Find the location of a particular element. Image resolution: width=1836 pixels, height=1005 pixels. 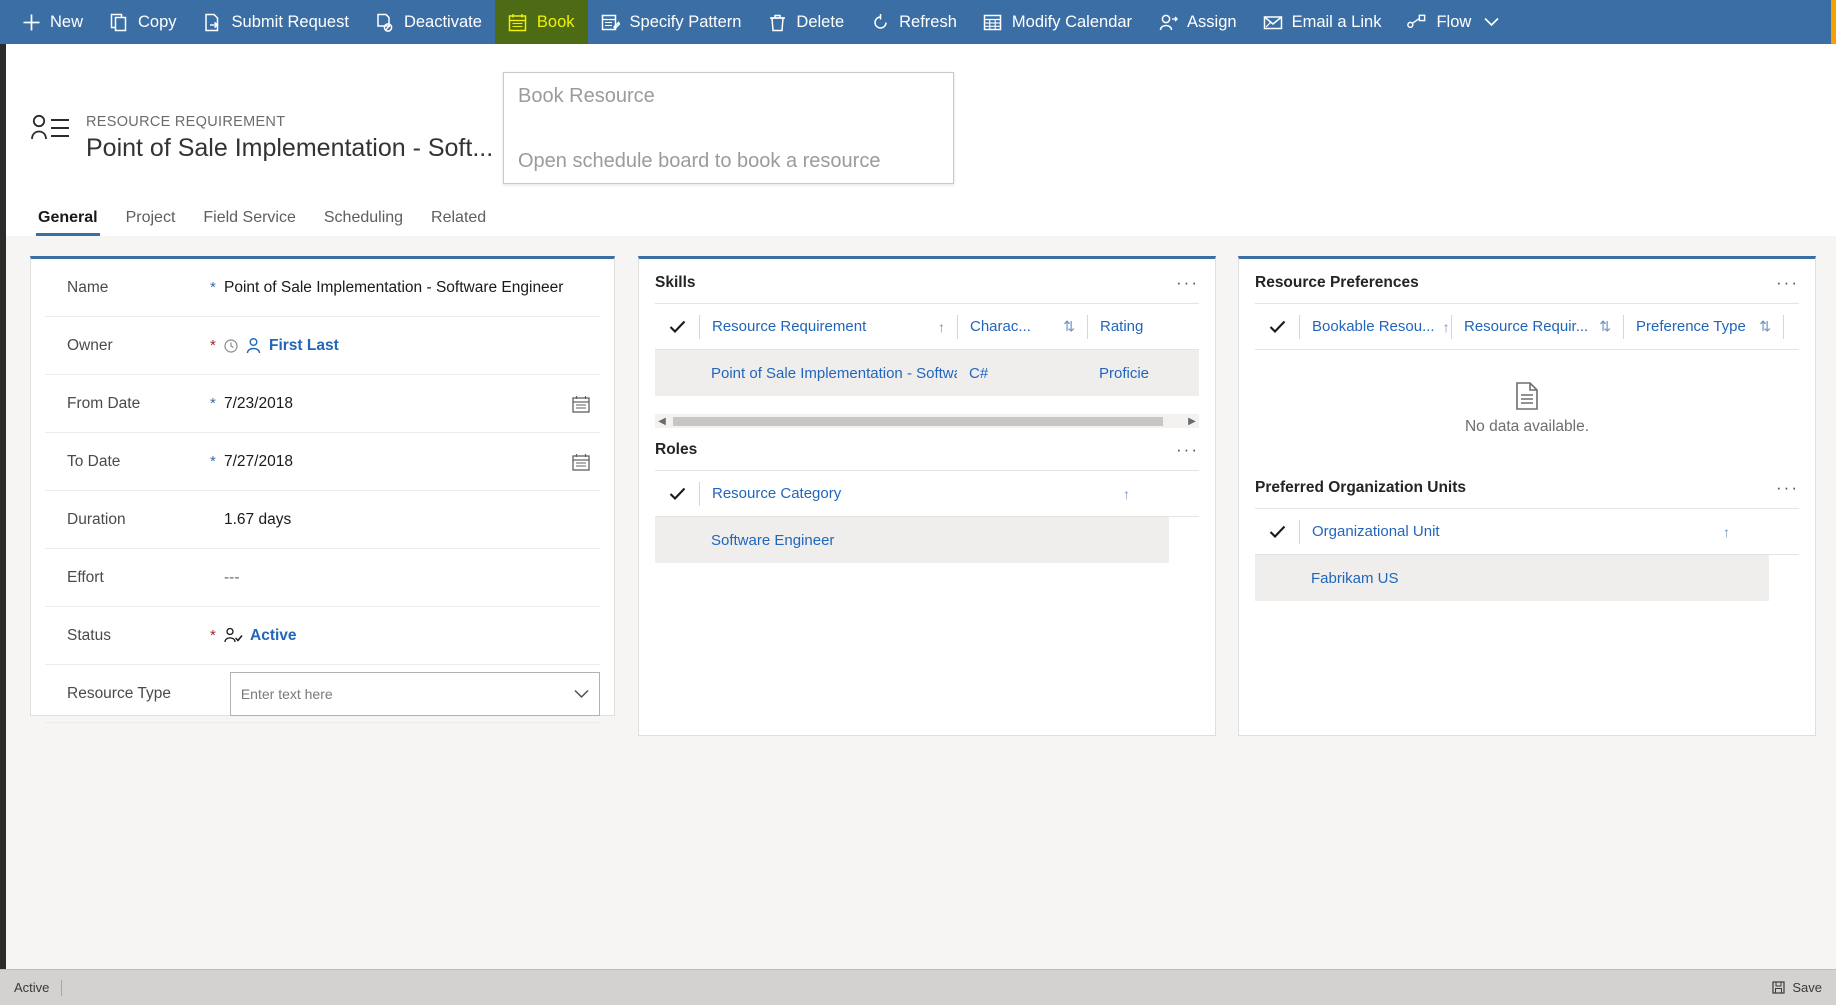

deactivate-icon is located at coordinates (385, 22).